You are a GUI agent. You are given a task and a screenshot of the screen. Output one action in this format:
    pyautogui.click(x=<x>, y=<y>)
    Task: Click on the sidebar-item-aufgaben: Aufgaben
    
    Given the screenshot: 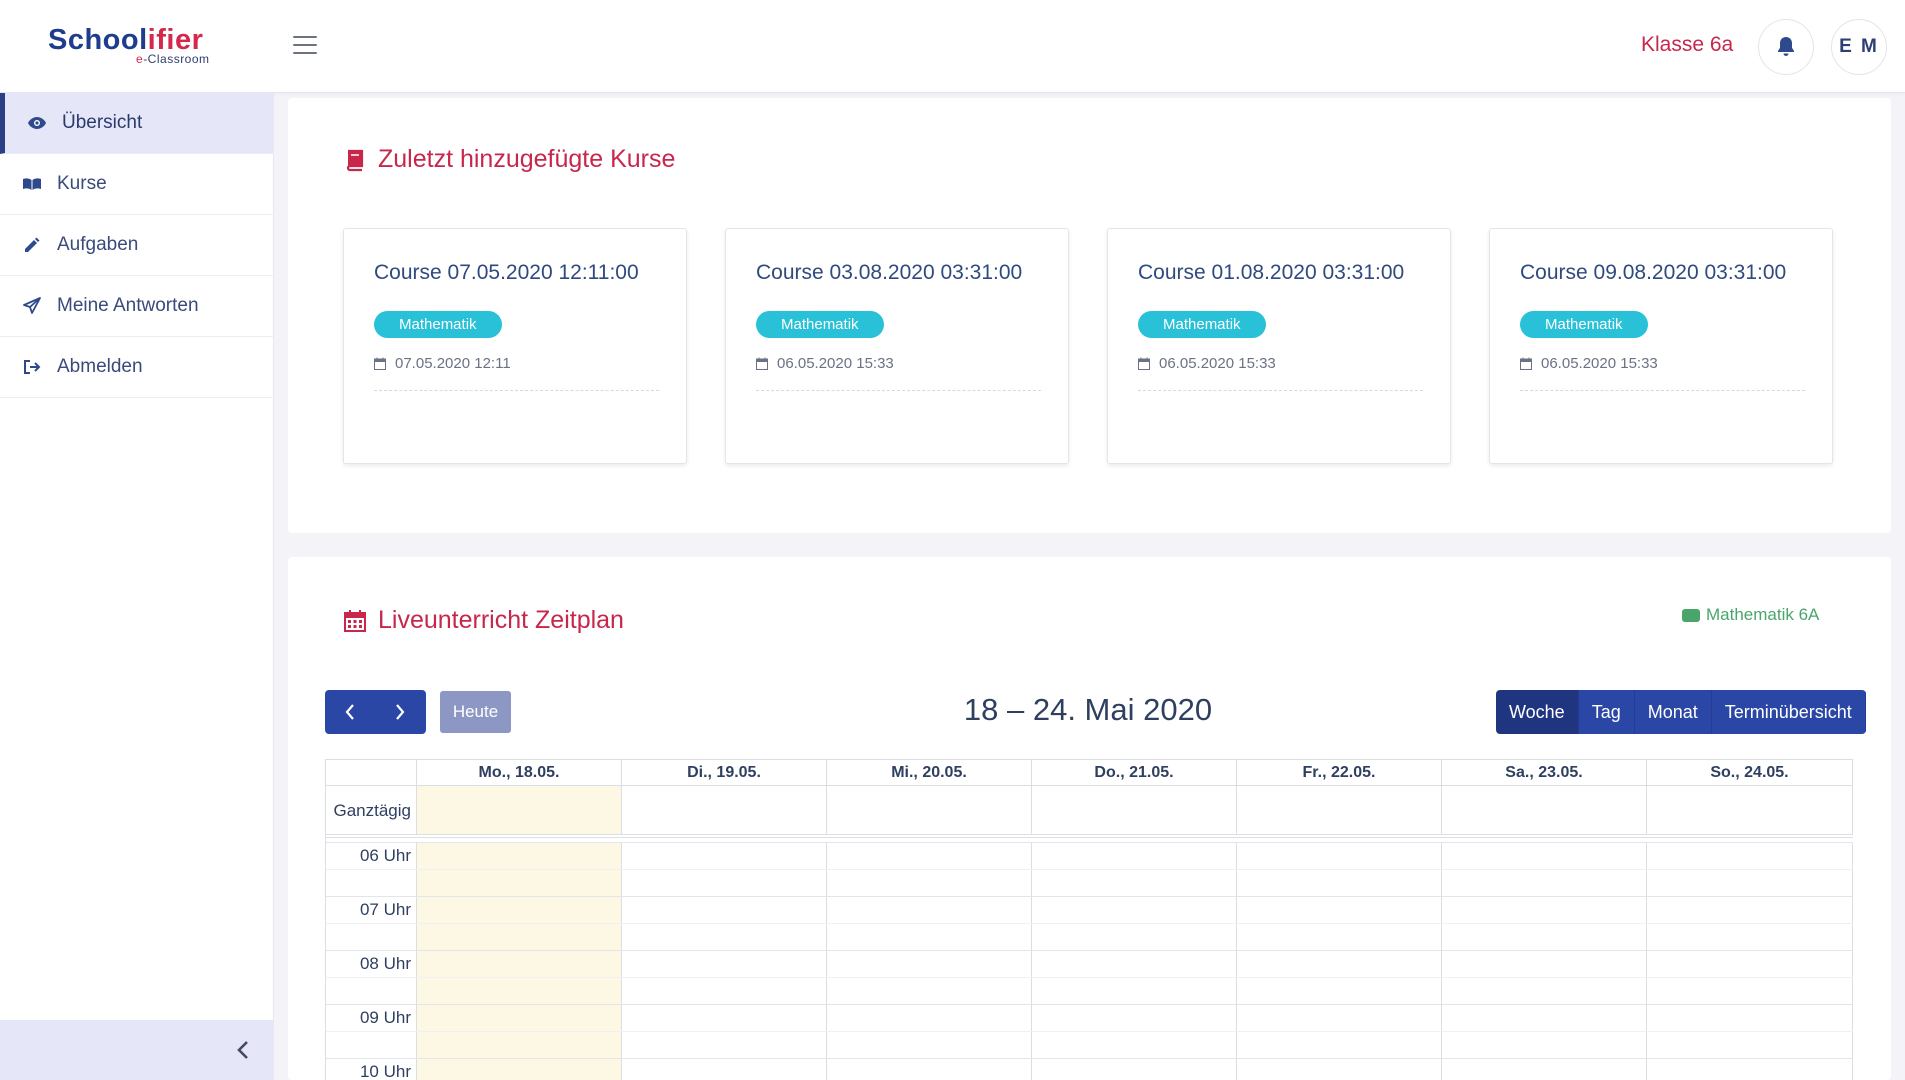 What is the action you would take?
    pyautogui.click(x=137, y=245)
    